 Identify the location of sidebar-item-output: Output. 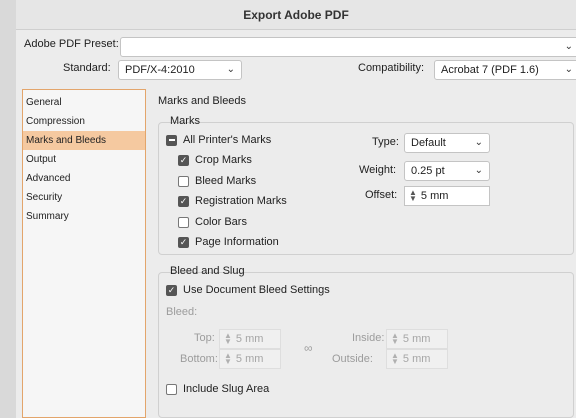
(84, 159).